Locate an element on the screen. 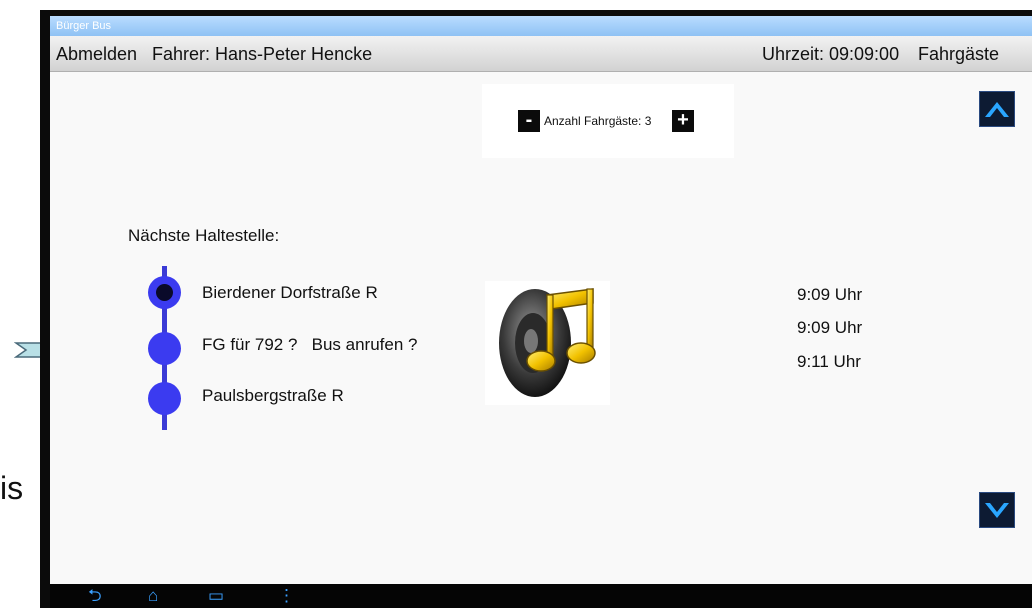 The width and height of the screenshot is (1032, 608). menu-icon: ⋮ is located at coordinates (286, 596).